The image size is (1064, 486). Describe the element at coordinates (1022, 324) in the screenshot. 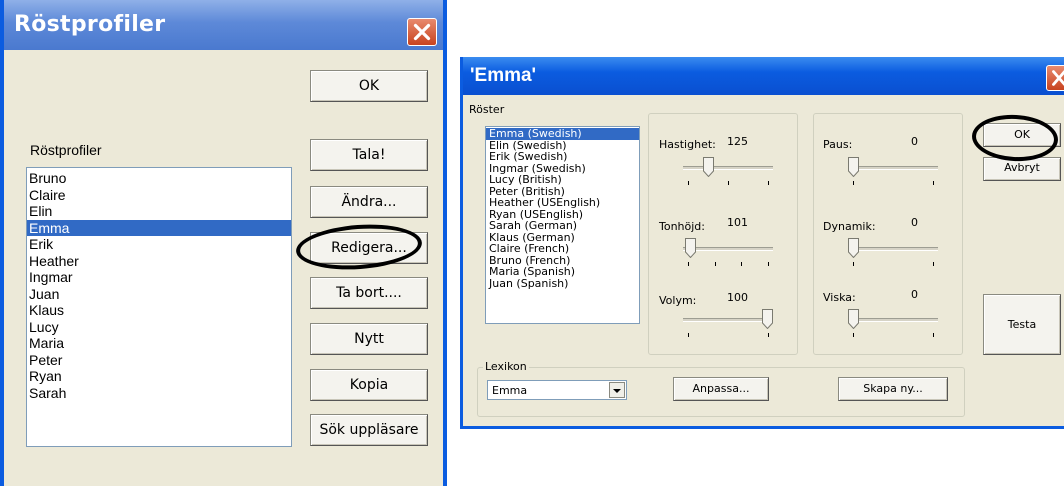

I see `test-button: Testa` at that location.